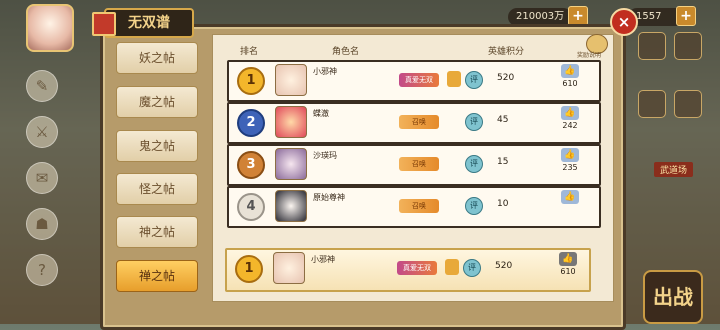  What do you see at coordinates (323, 259) in the screenshot?
I see `my-name: 小邪神` at bounding box center [323, 259].